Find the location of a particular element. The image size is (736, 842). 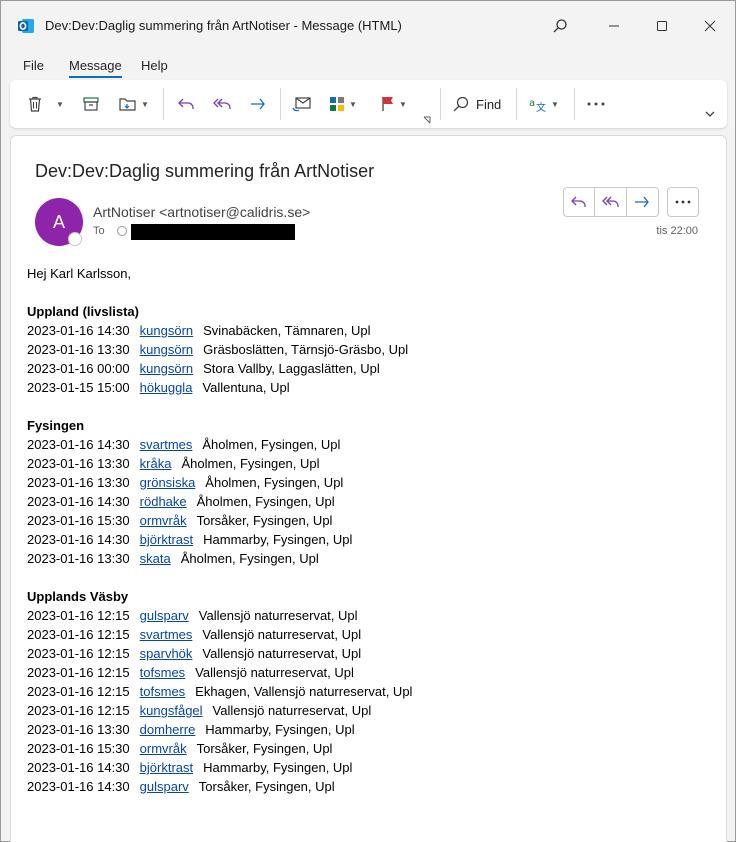

minimize-button is located at coordinates (614, 26).